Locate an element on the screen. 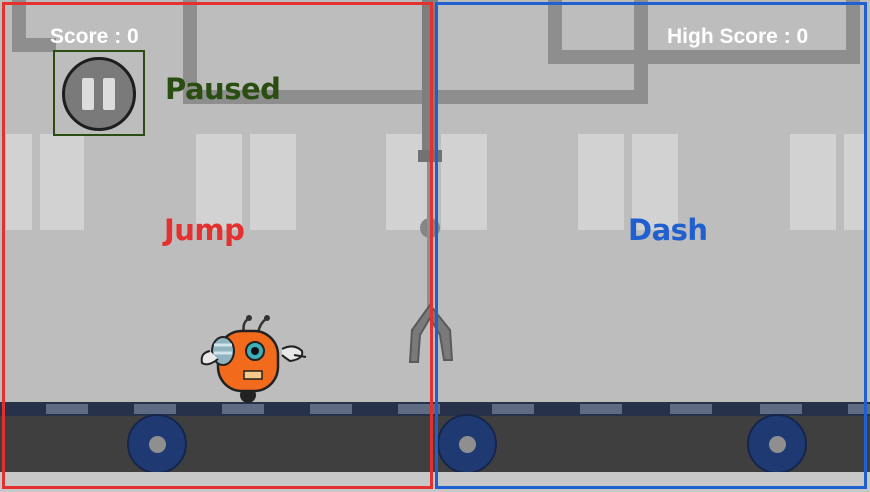 The height and width of the screenshot is (492, 870). paused-status: Paused is located at coordinates (223, 89).